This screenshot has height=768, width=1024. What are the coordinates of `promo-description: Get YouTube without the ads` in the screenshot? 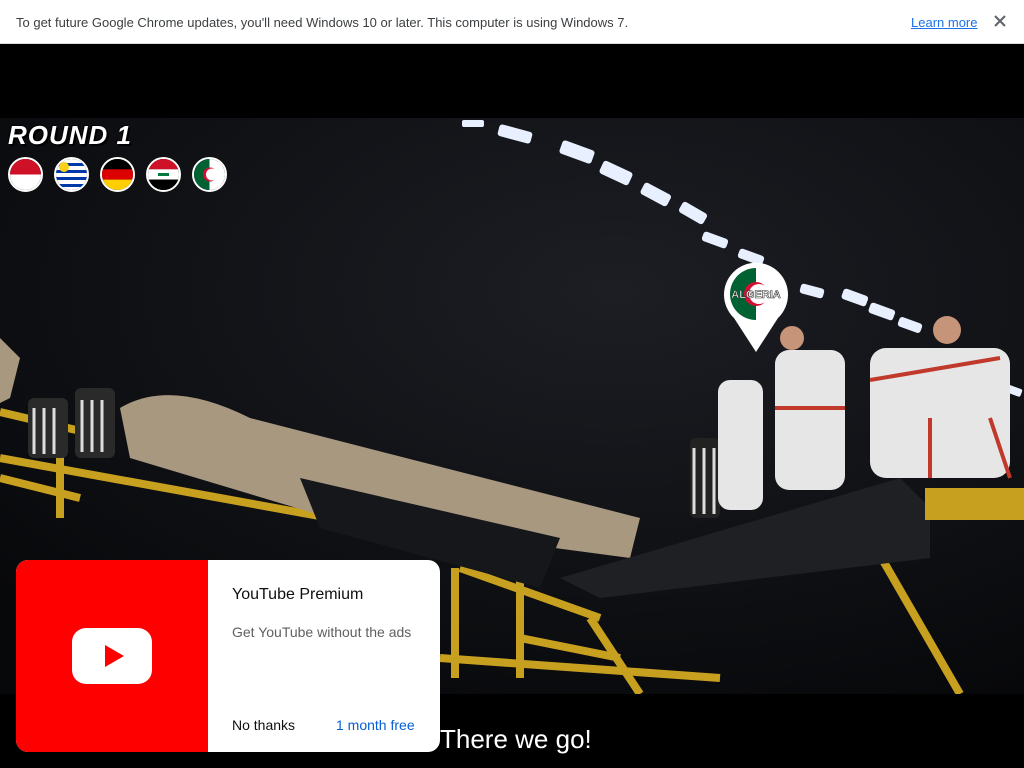 It's located at (322, 632).